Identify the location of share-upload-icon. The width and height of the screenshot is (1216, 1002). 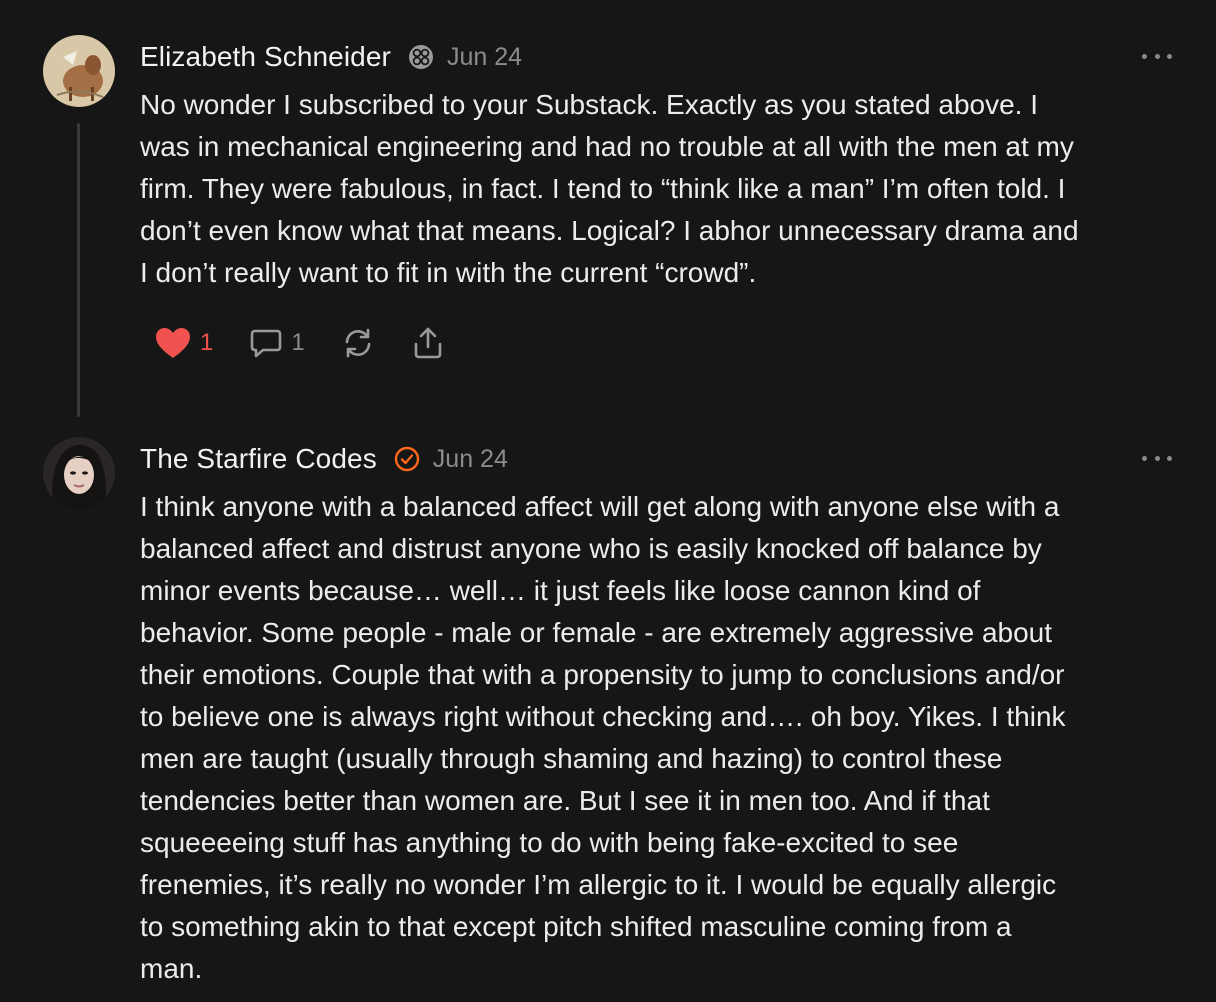
(428, 343).